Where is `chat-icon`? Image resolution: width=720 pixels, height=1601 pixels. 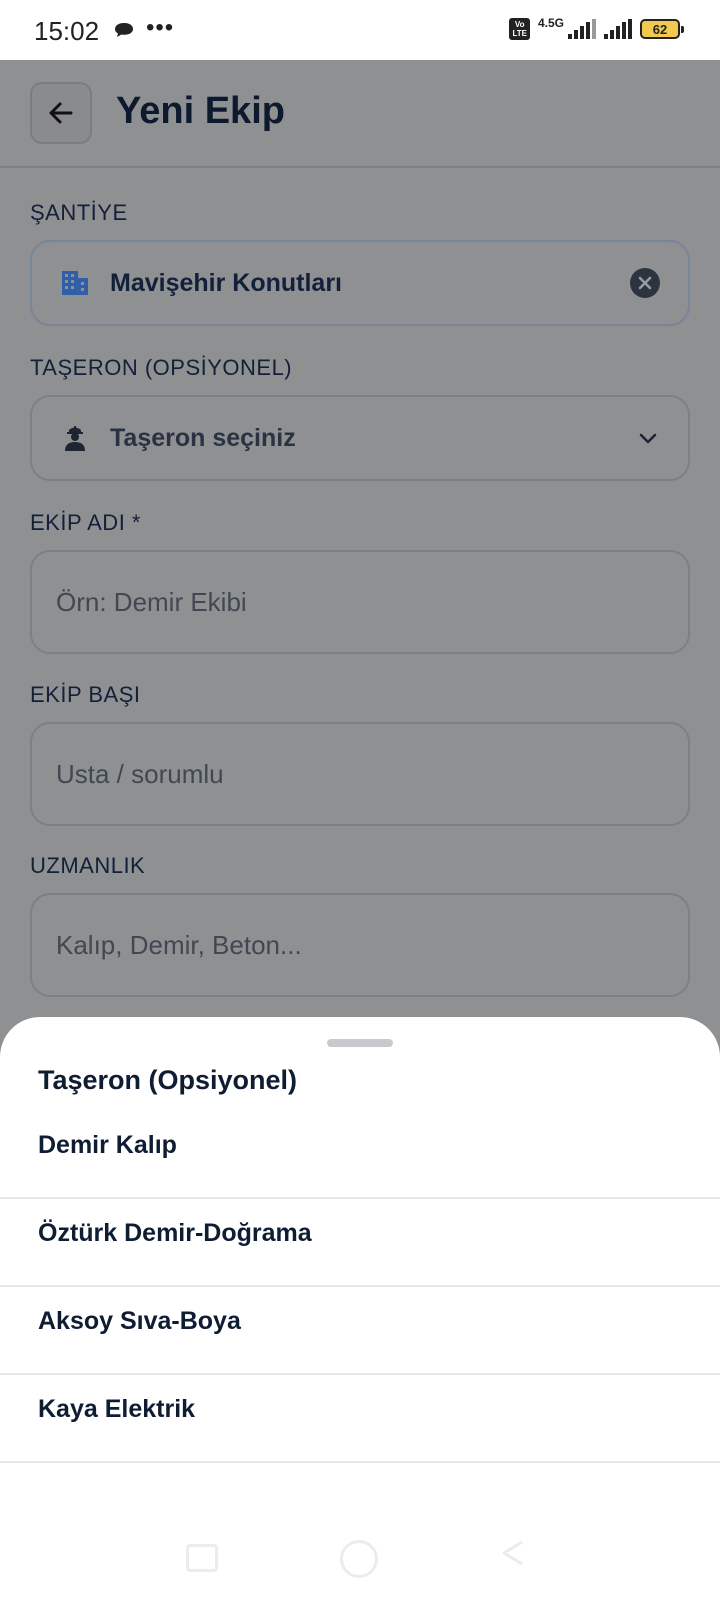 chat-icon is located at coordinates (124, 30).